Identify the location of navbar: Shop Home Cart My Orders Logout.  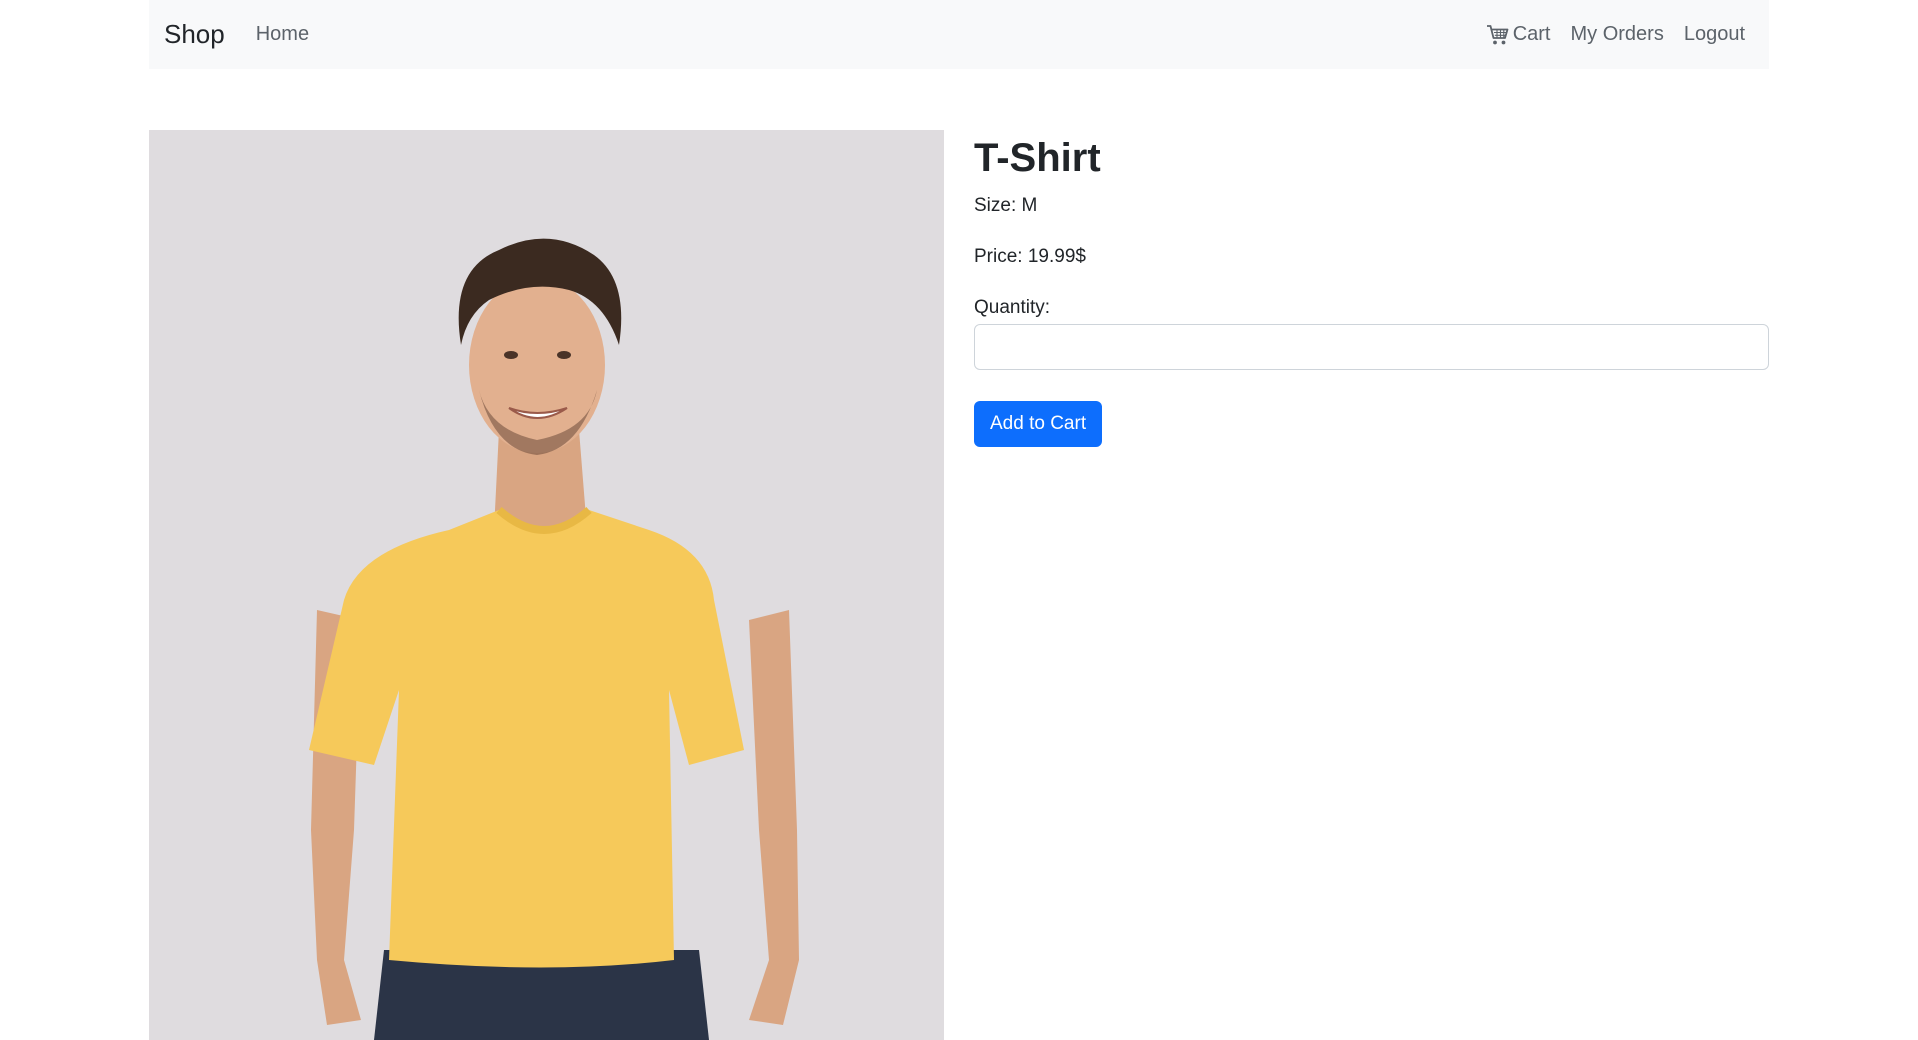
(959, 34).